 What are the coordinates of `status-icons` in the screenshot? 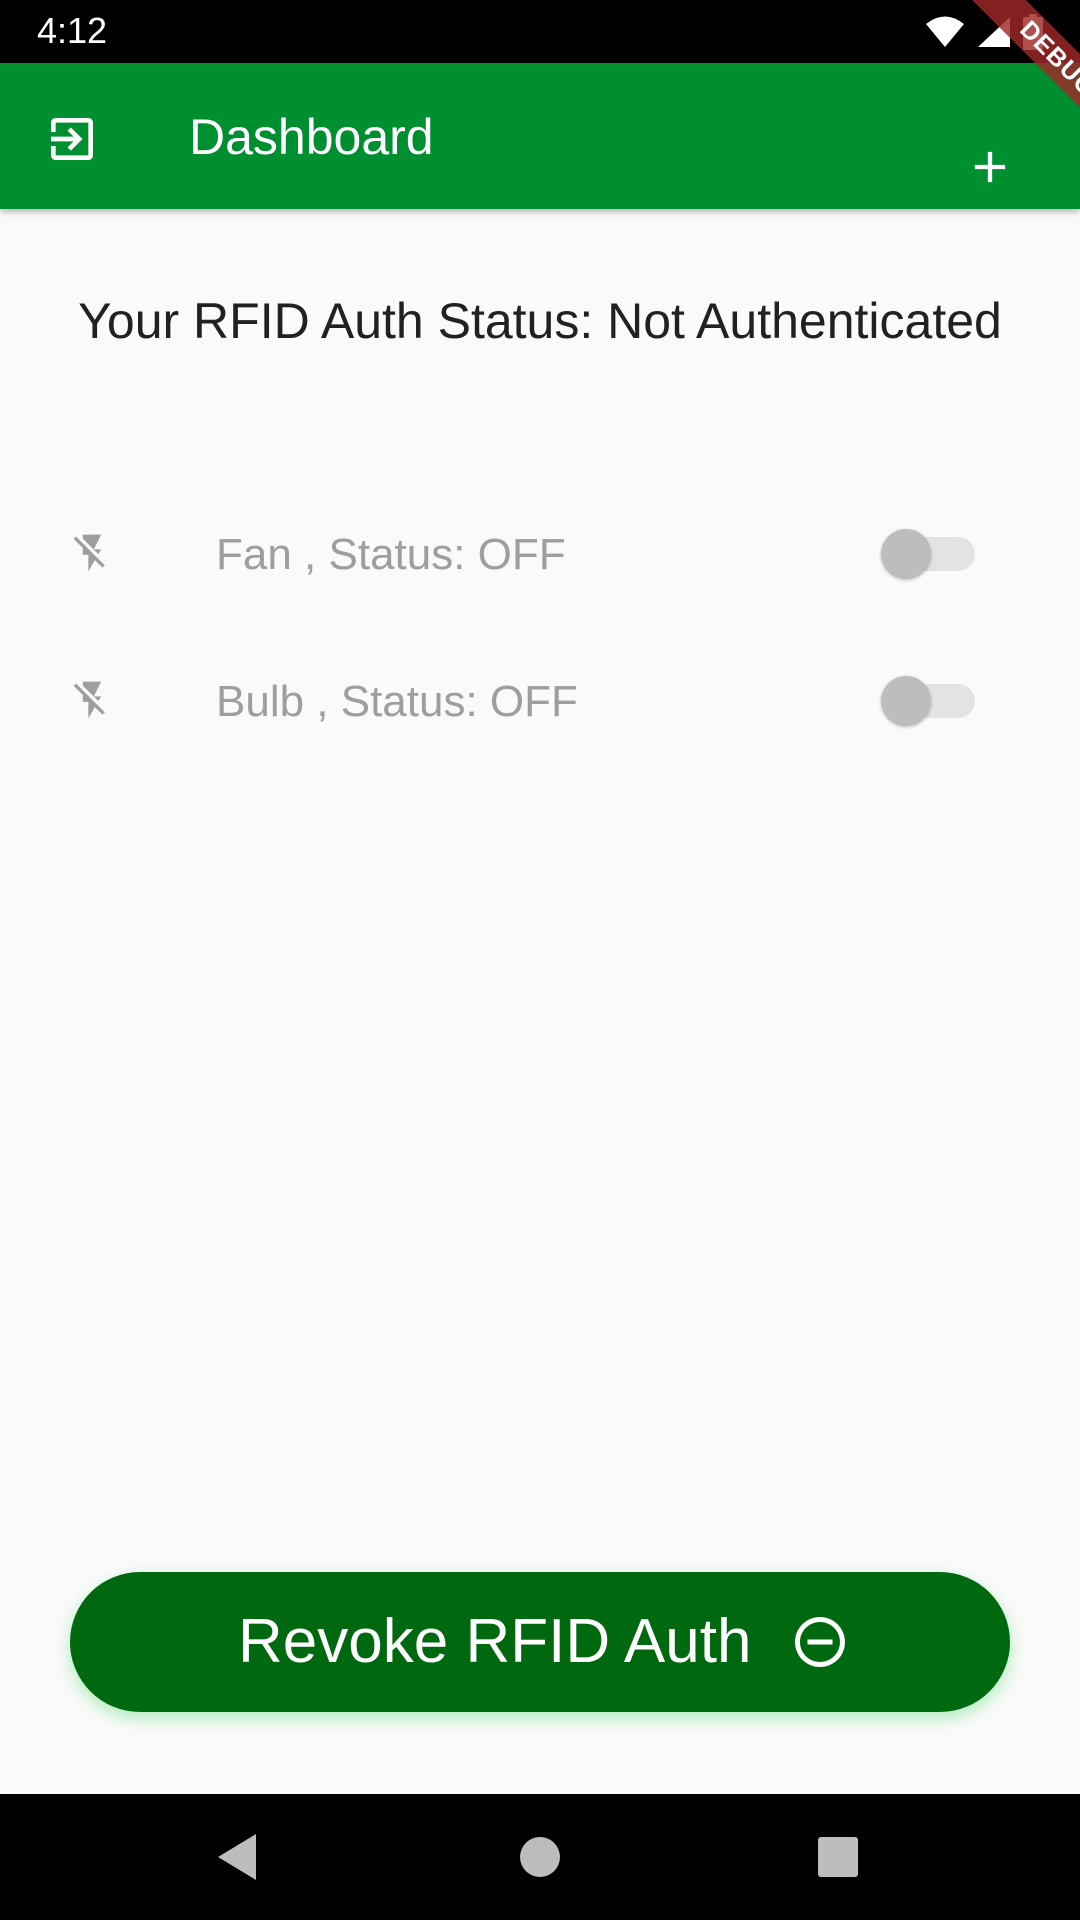 It's located at (984, 32).